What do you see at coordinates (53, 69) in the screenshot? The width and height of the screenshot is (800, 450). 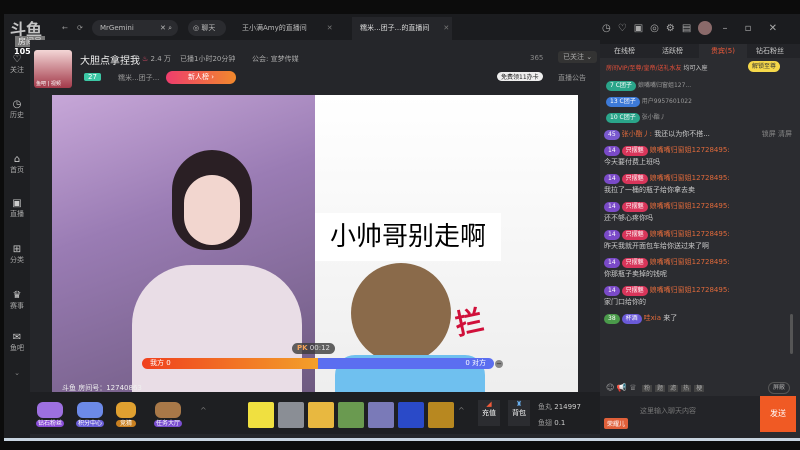 I see `streamer-avatar: 鱼吧 | 视频` at bounding box center [53, 69].